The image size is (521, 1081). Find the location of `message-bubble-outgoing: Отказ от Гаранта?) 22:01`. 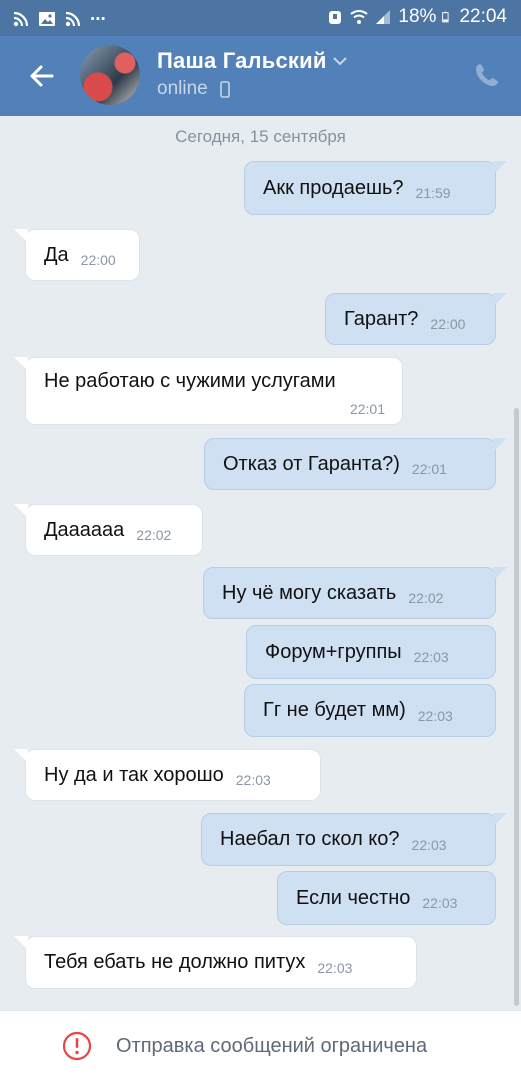

message-bubble-outgoing: Отказ от Гаранта?) 22:01 is located at coordinates (355, 464).